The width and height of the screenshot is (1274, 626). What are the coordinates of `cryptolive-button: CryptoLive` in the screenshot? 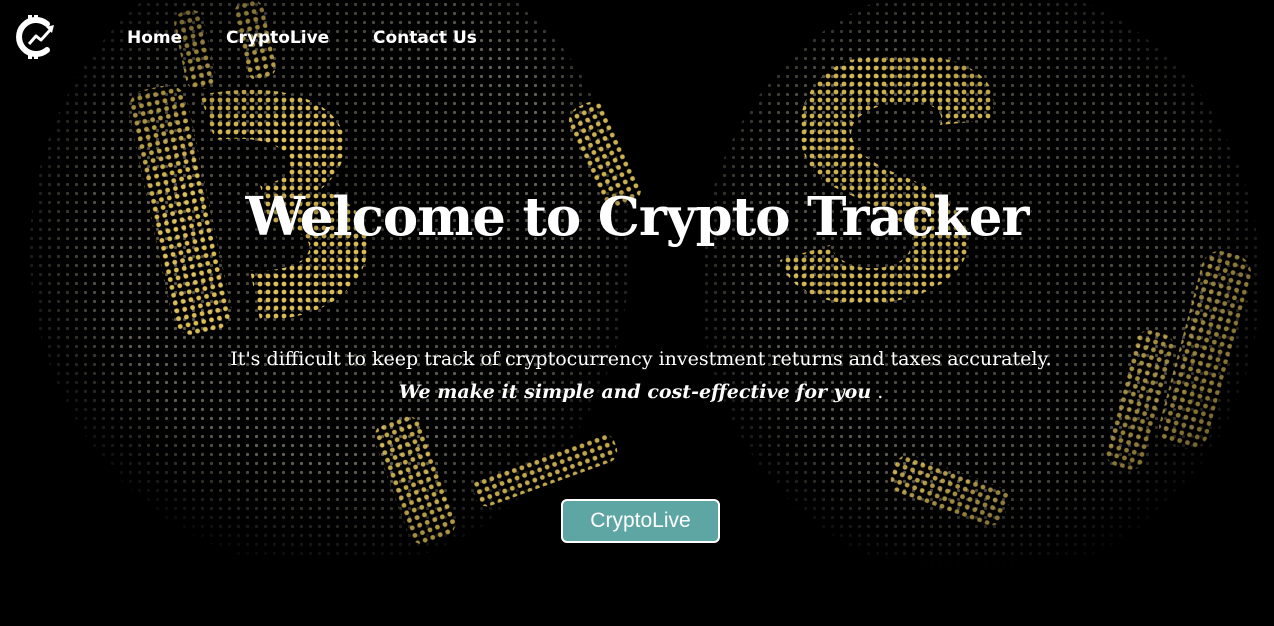 It's located at (640, 521).